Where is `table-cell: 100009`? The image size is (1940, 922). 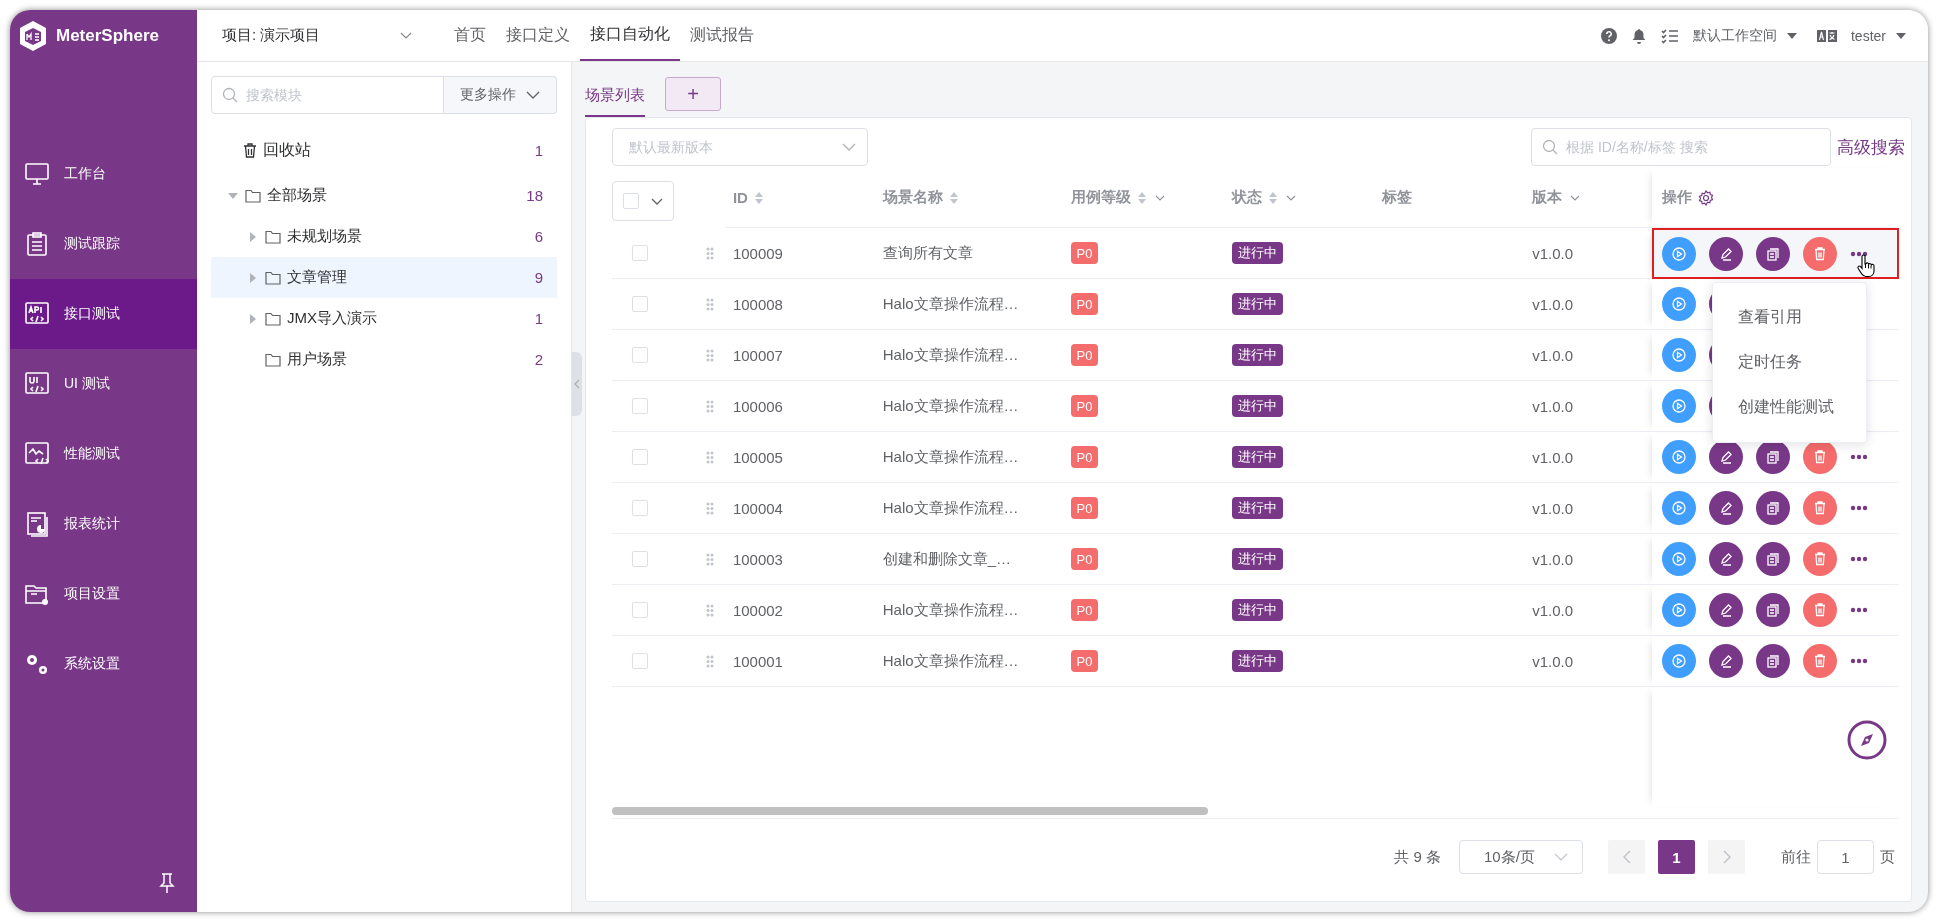 table-cell: 100009 is located at coordinates (757, 253).